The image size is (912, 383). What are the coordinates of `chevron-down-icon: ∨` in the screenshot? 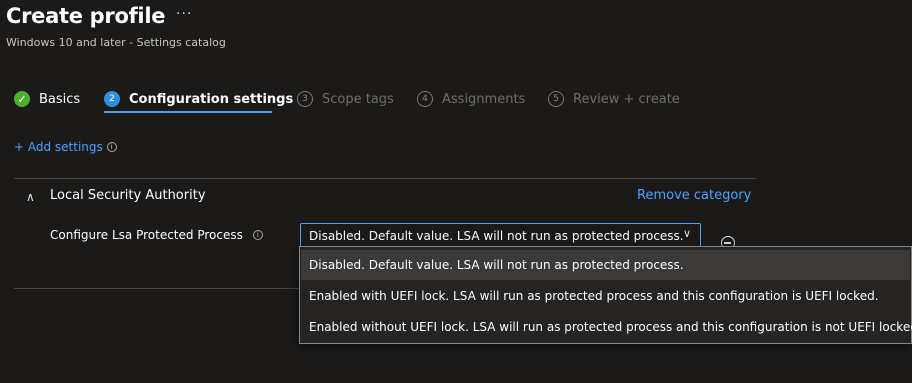 It's located at (686, 233).